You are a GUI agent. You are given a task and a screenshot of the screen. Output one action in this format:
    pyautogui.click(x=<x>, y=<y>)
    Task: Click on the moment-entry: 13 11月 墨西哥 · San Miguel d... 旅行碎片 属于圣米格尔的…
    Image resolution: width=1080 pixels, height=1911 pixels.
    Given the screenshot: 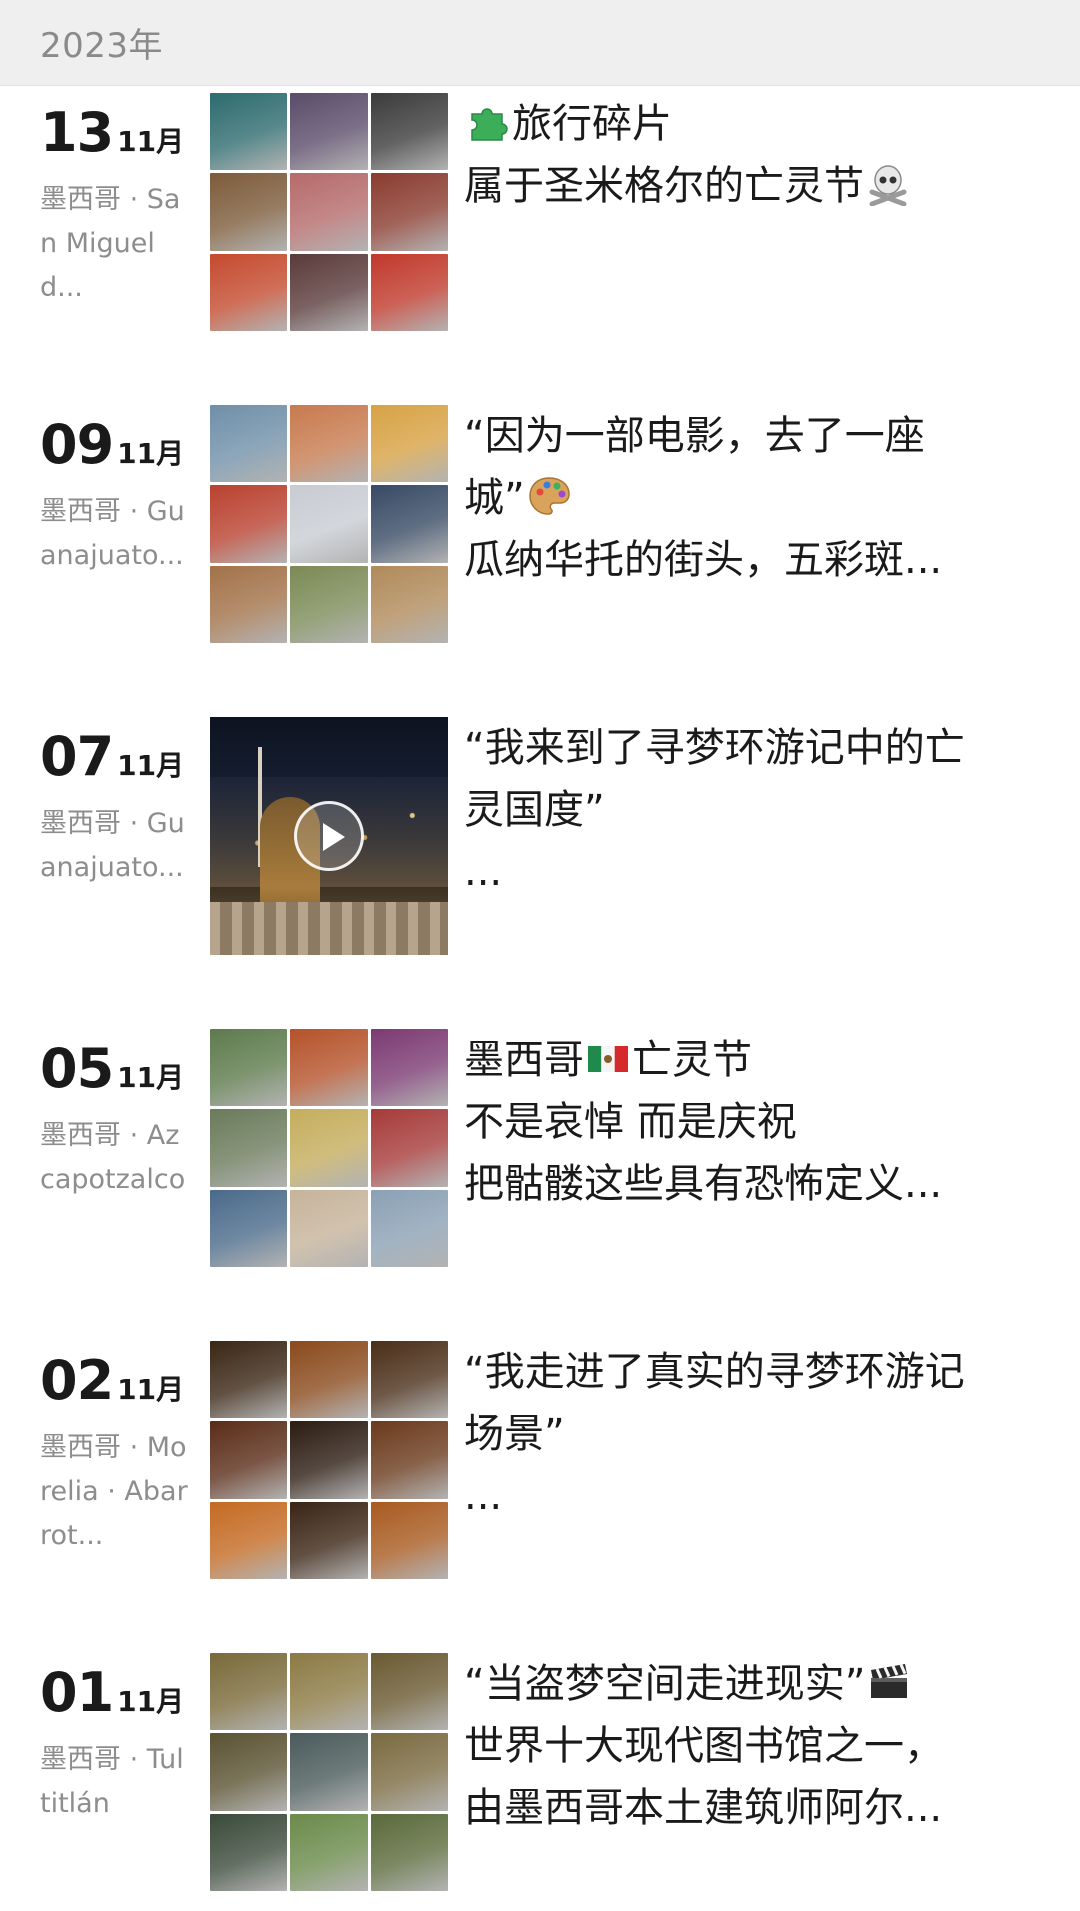 What is the action you would take?
    pyautogui.click(x=540, y=213)
    